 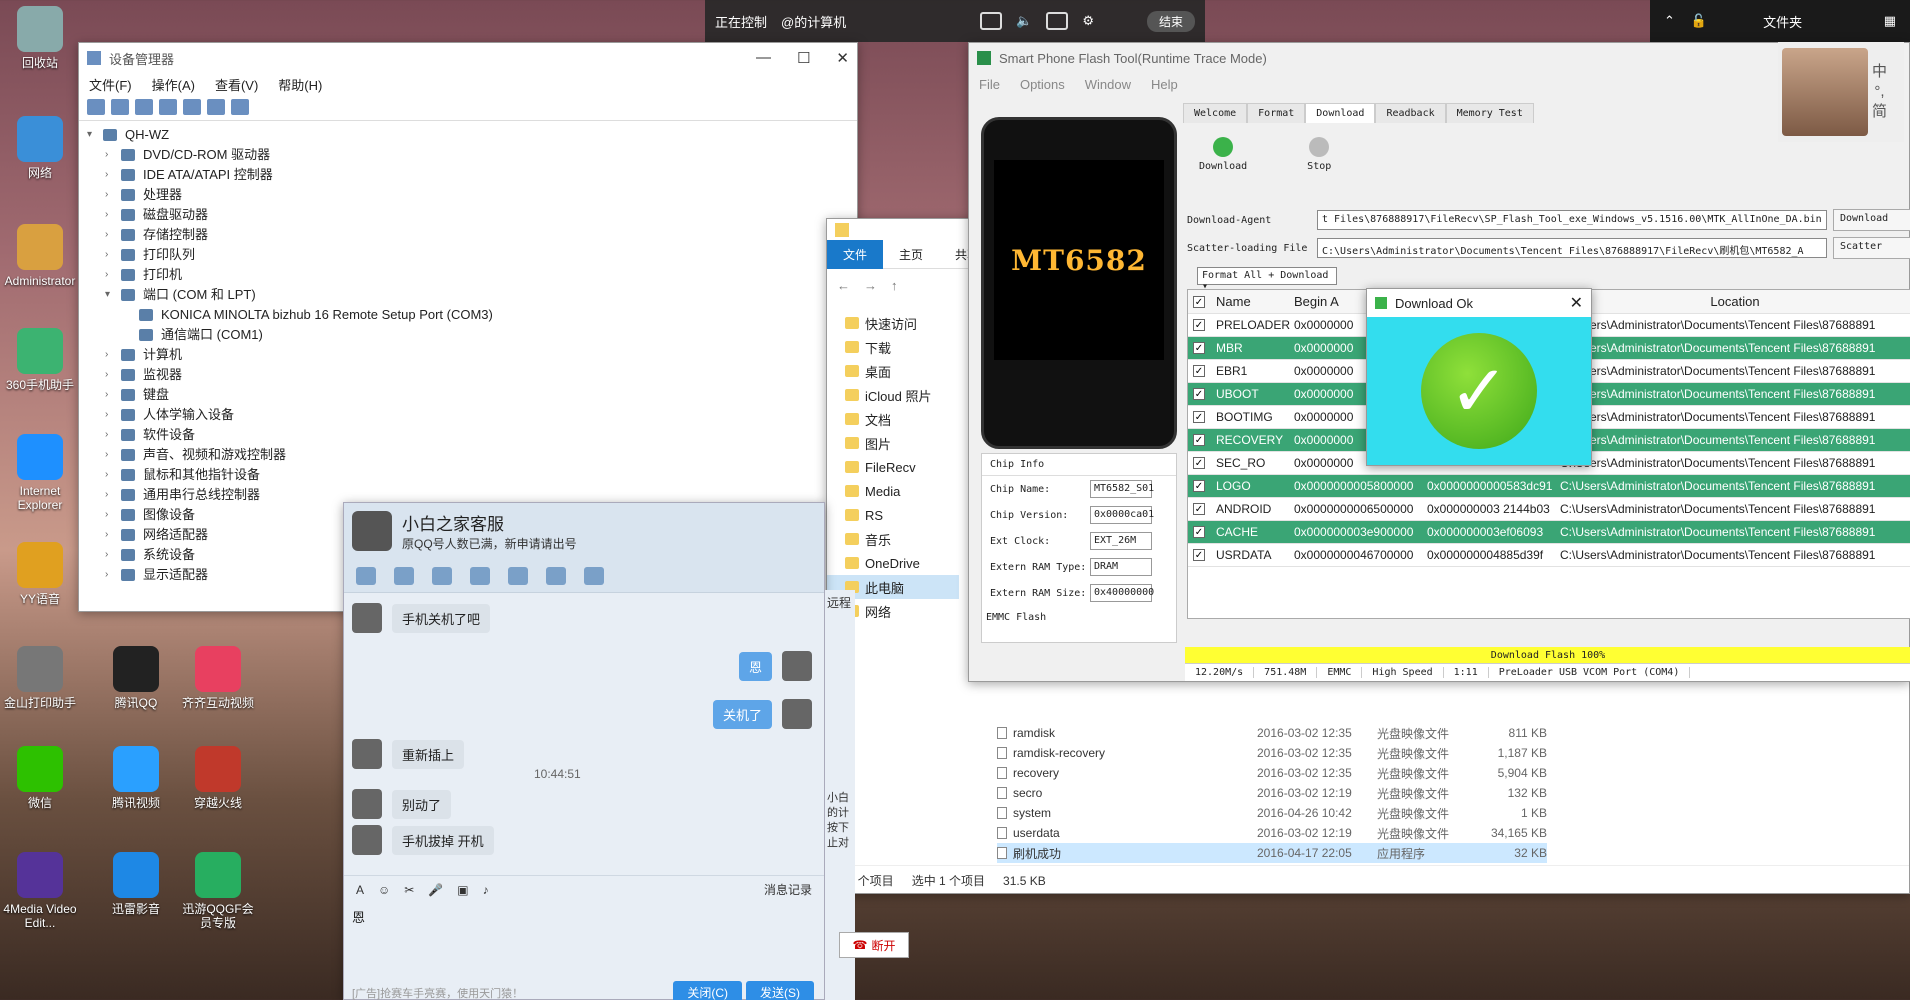 What do you see at coordinates (236, 84) in the screenshot?
I see `menu-item: 查看(V)` at bounding box center [236, 84].